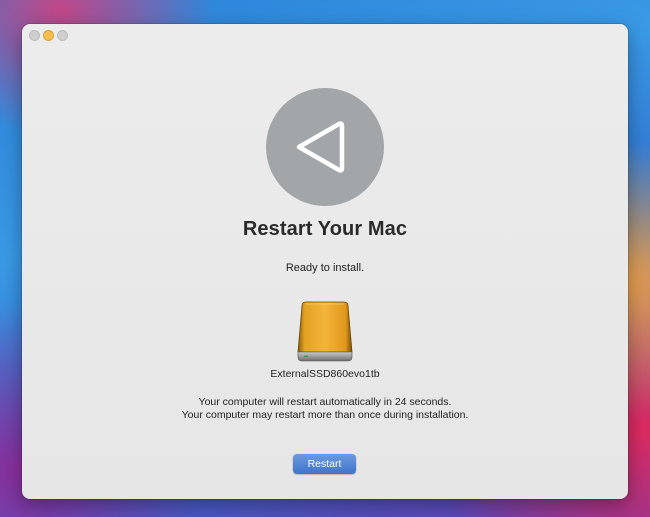 The image size is (650, 517). Describe the element at coordinates (34, 35) in the screenshot. I see `window-close-button` at that location.